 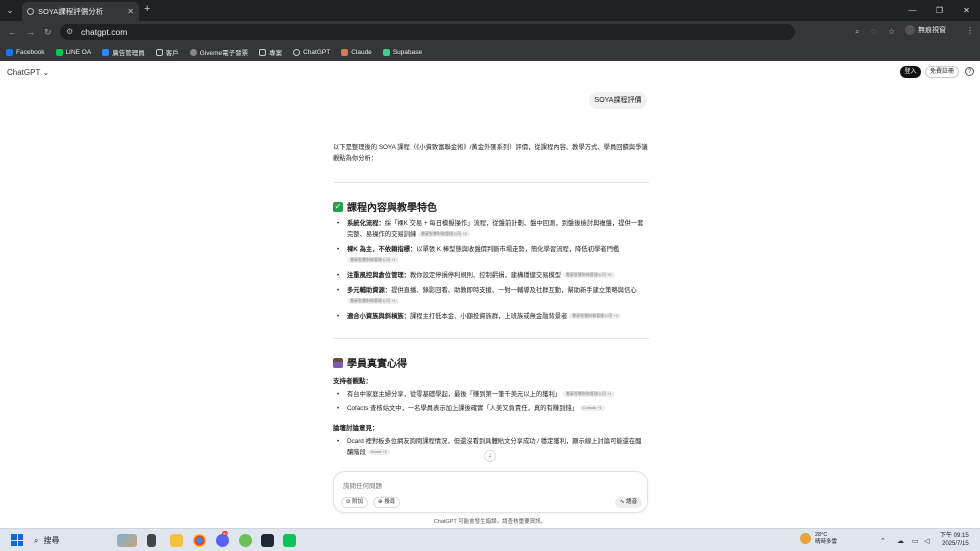 What do you see at coordinates (176, 540) in the screenshot?
I see `file-explorer-icon` at bounding box center [176, 540].